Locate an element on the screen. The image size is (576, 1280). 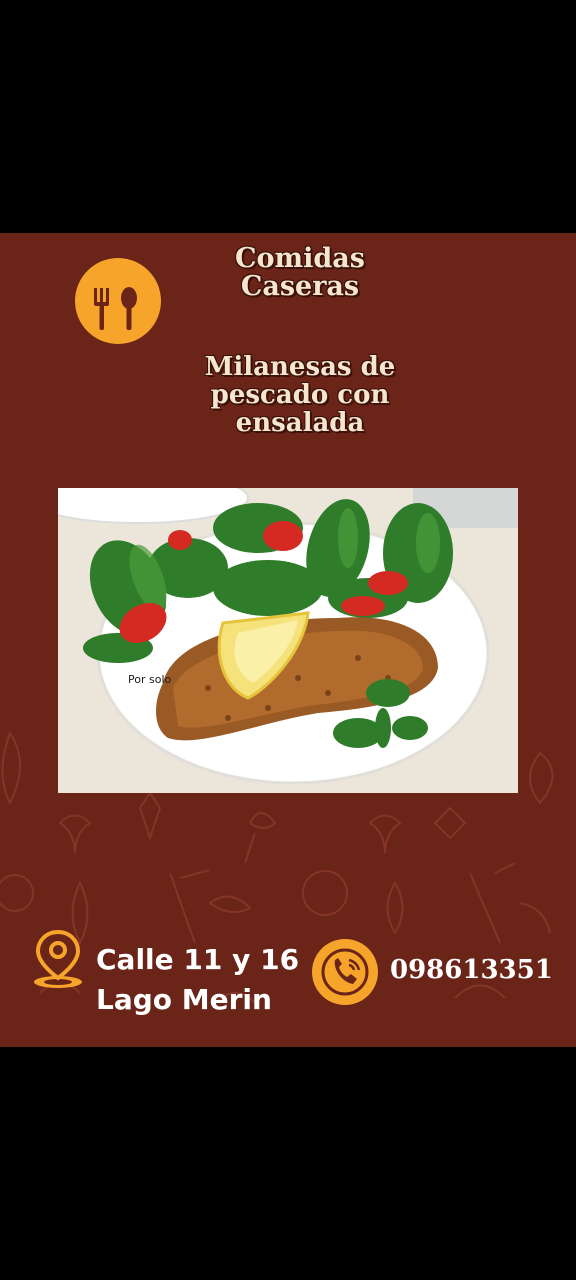
phone-number: 098613351 is located at coordinates (471, 970).